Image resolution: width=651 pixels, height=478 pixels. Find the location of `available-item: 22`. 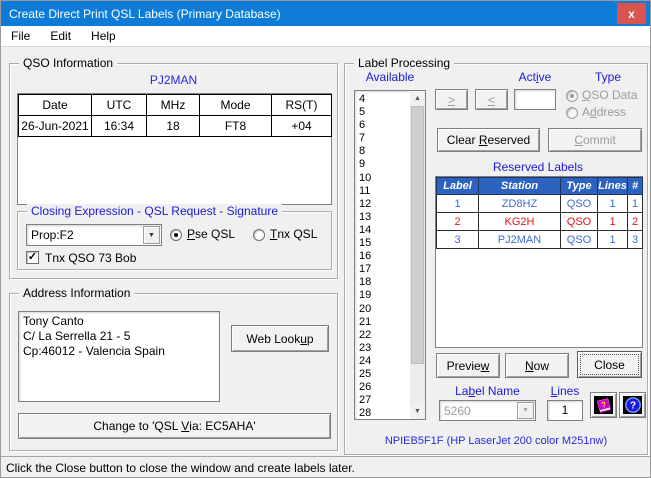

available-item: 22 is located at coordinates (382, 335).